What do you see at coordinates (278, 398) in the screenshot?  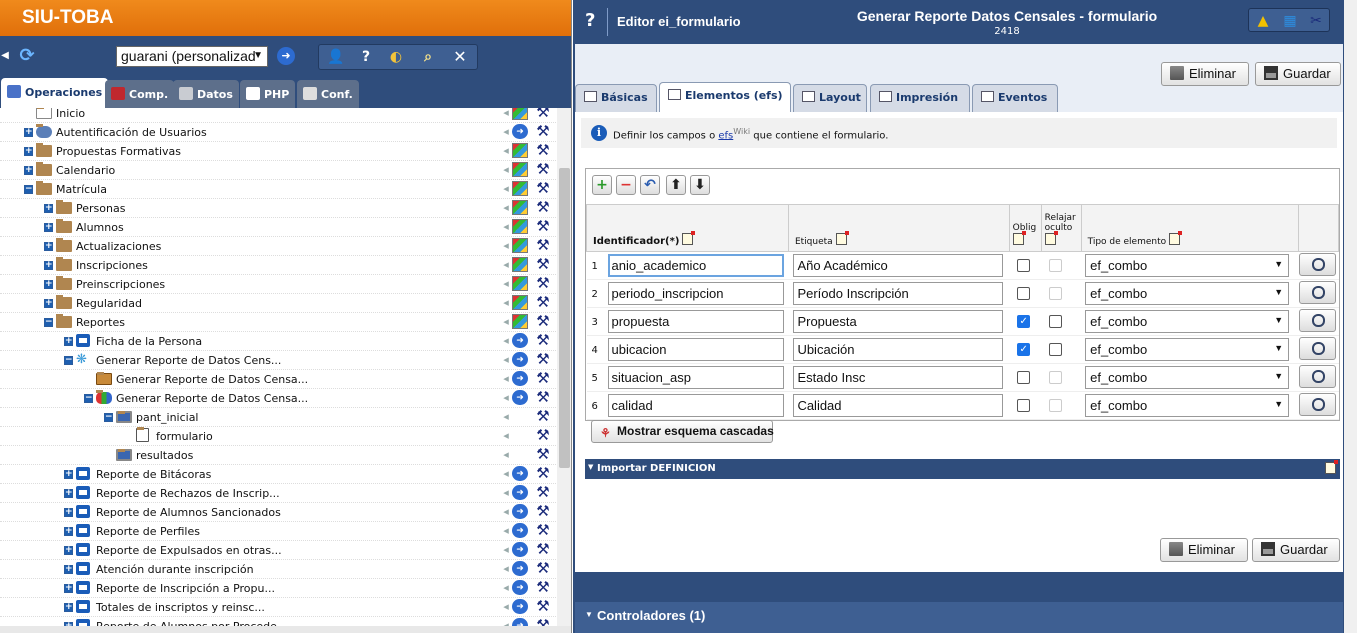 I see `tree-item: − Generar Reporte de Datos Censa... ◂ ➜ ⚒` at bounding box center [278, 398].